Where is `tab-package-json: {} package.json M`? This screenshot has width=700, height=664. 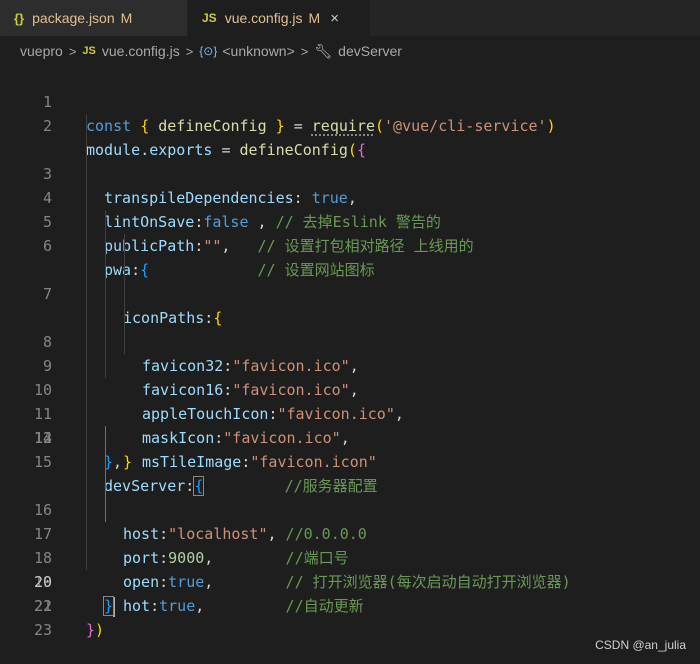
tab-package-json: {} package.json M is located at coordinates (94, 18).